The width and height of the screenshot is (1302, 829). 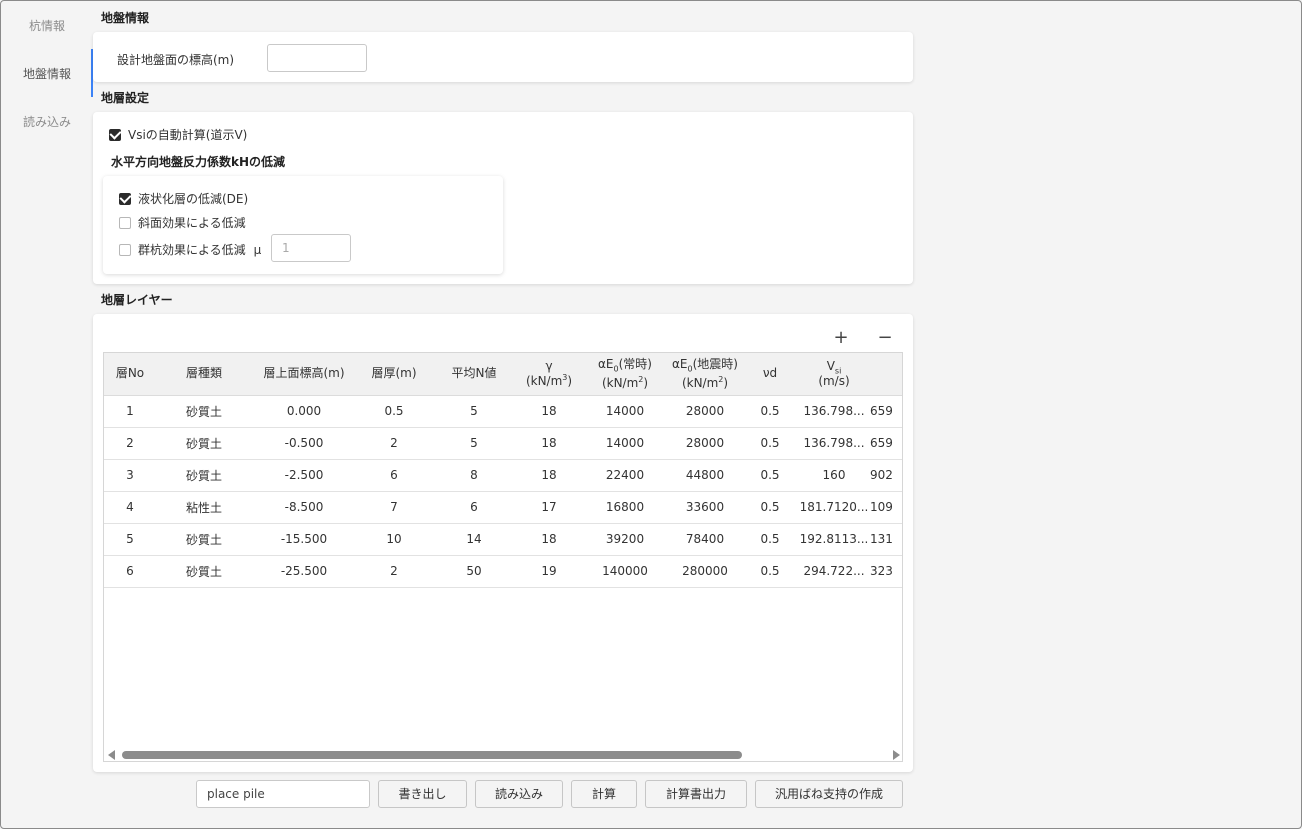 I want to click on col-header-thickness: 層厚(m), so click(x=394, y=374).